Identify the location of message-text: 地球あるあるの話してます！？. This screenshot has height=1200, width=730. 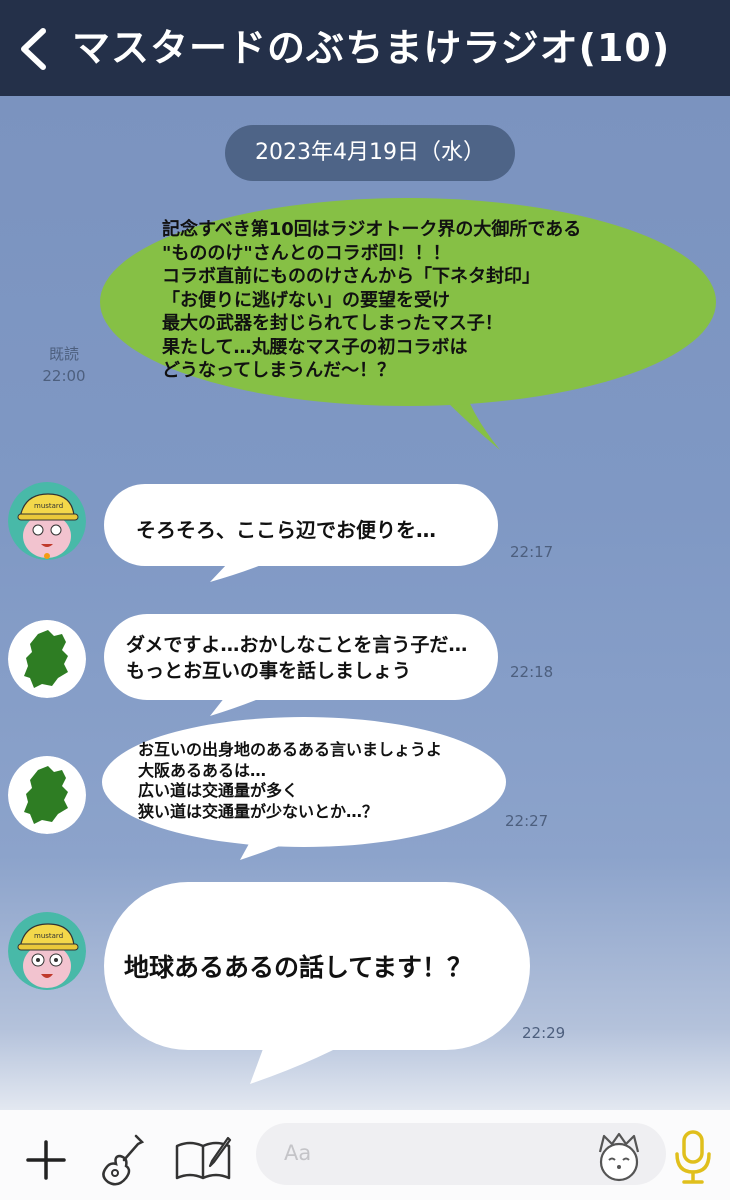
(298, 966).